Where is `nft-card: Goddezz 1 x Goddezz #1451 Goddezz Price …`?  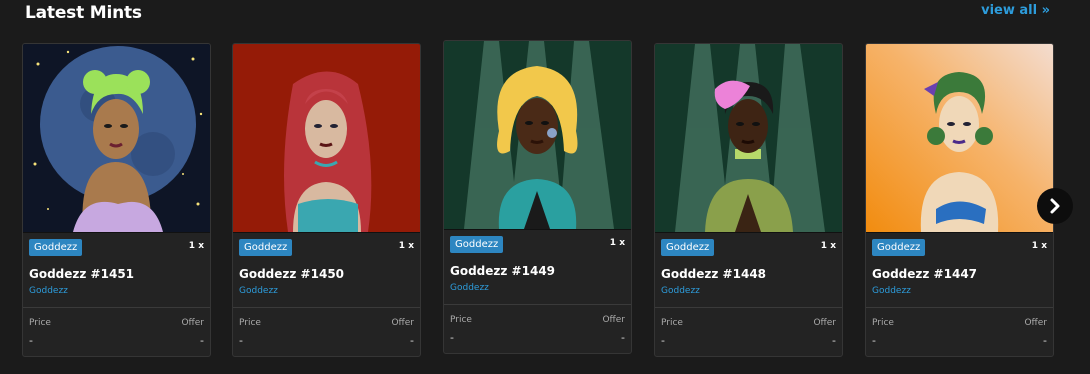 nft-card: Goddezz 1 x Goddezz #1451 Goddezz Price … is located at coordinates (116, 200).